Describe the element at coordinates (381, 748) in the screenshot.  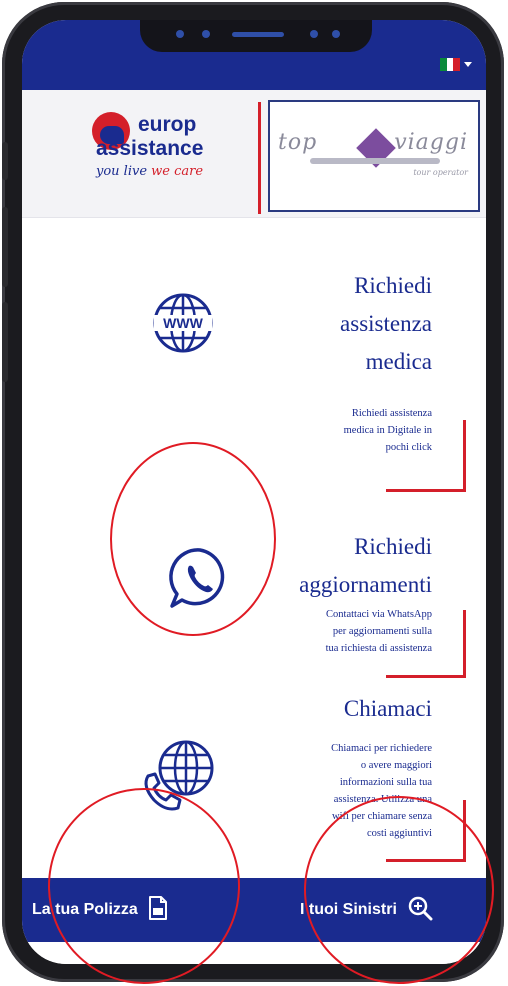
I see `description-line: Chiamaci per richiedere` at that location.